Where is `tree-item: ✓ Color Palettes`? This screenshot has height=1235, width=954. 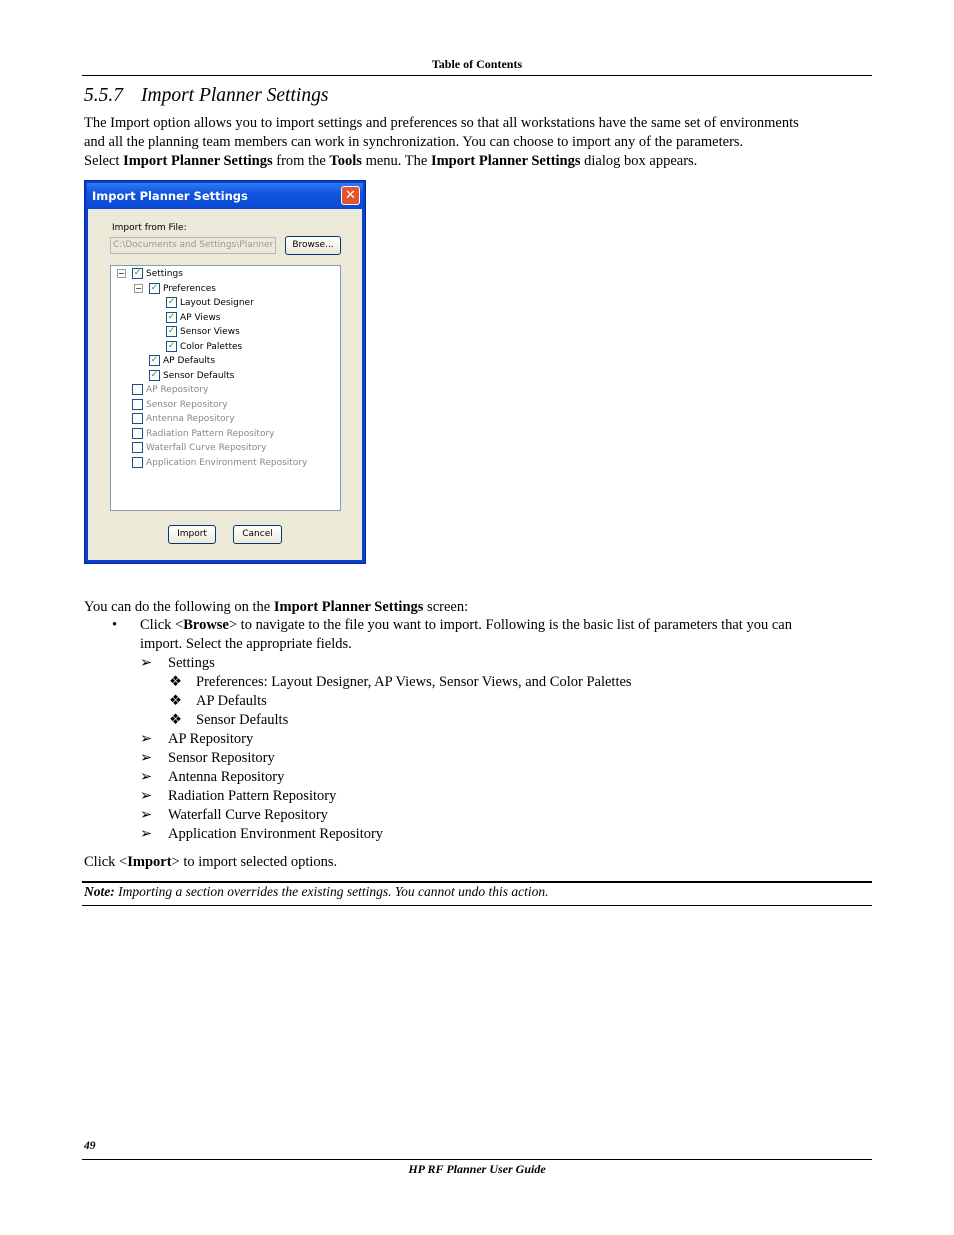
tree-item: ✓ Color Palettes is located at coordinates (204, 347).